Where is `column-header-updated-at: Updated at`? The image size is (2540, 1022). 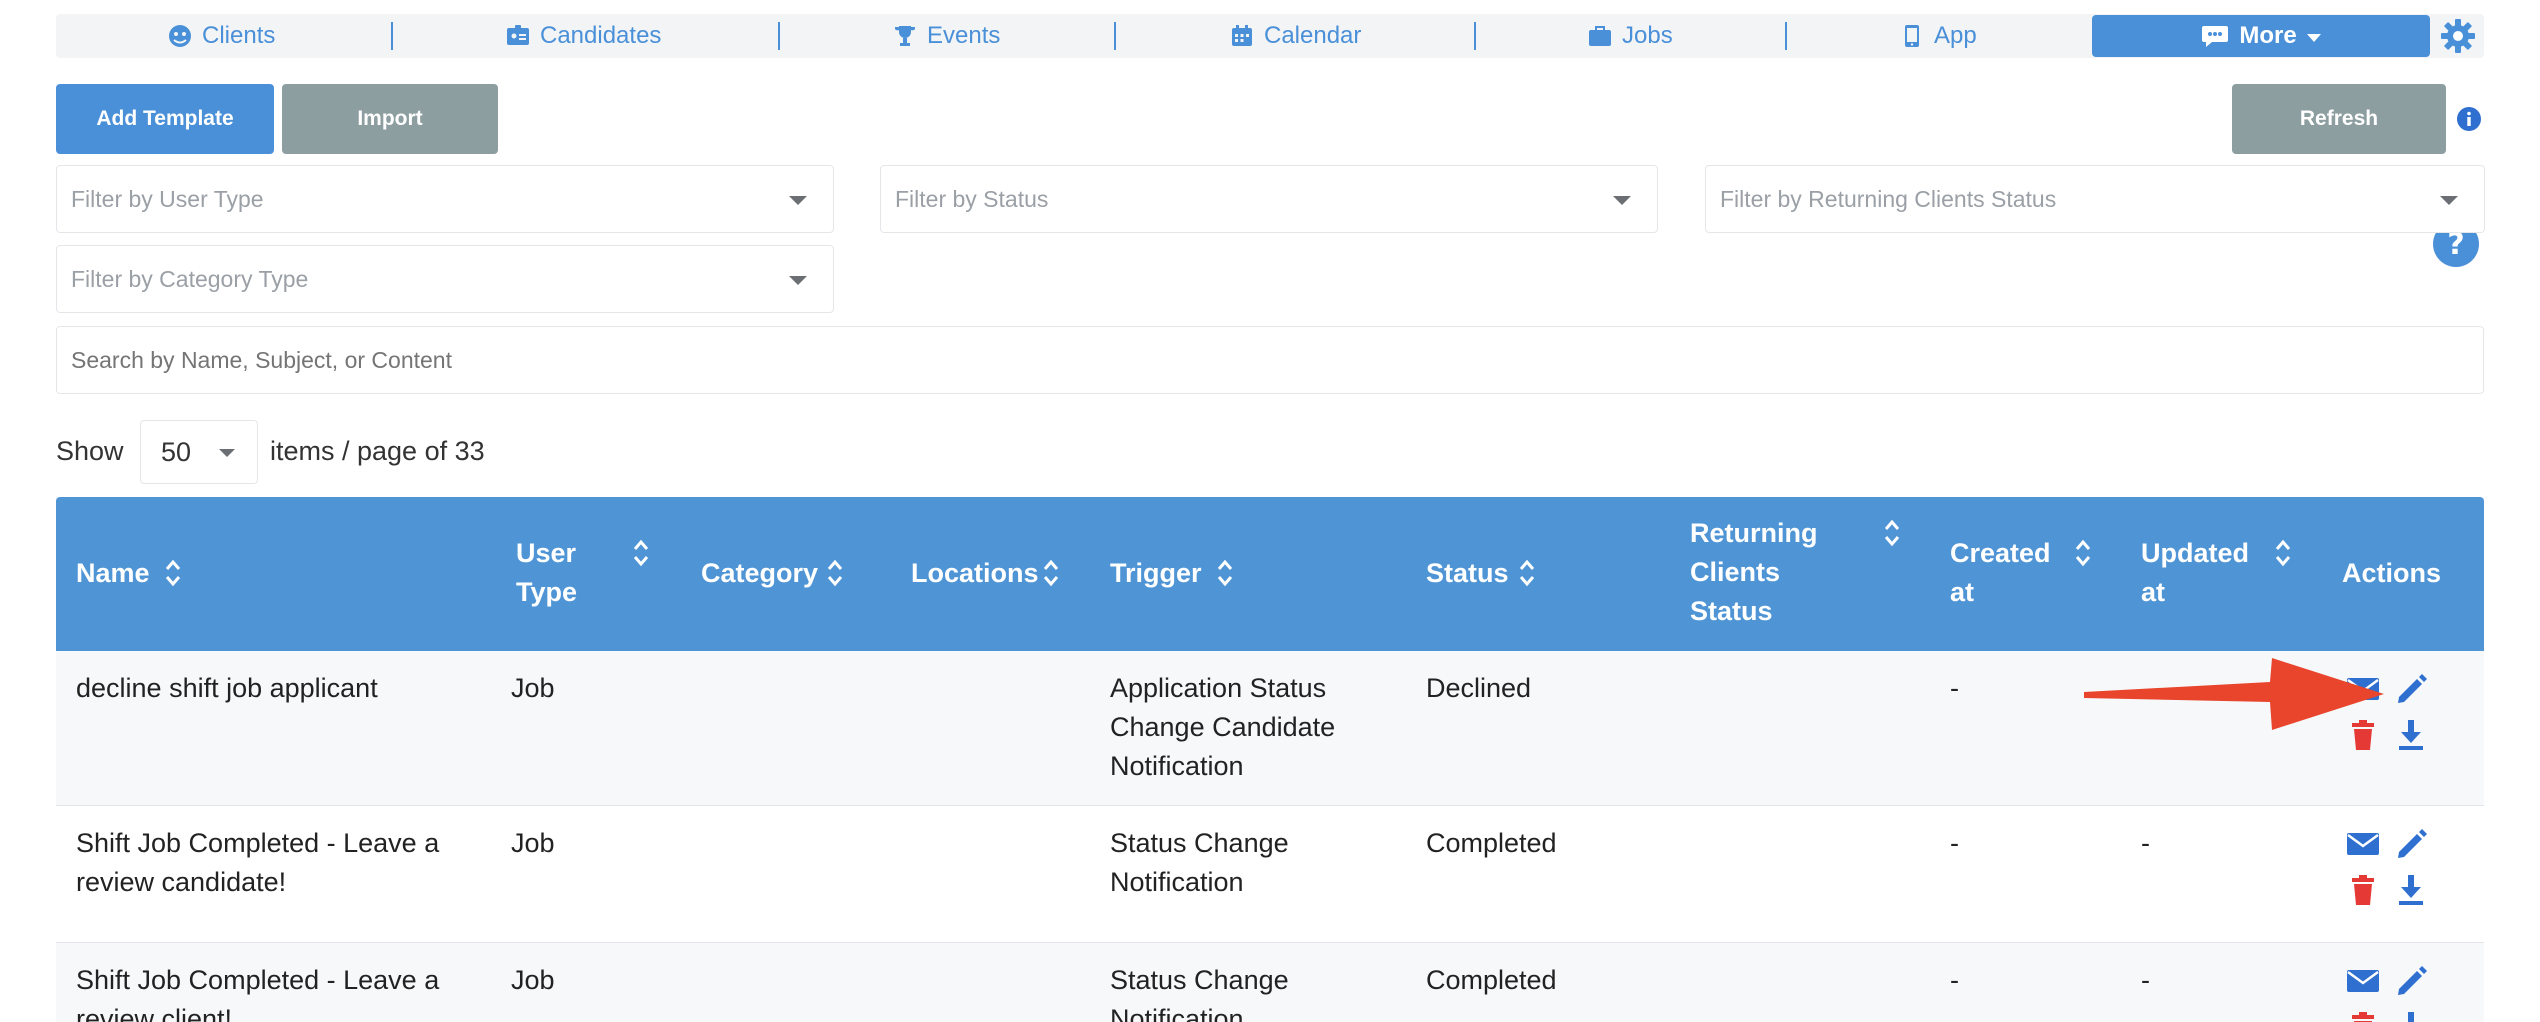 column-header-updated-at: Updated at is located at coordinates (2195, 573).